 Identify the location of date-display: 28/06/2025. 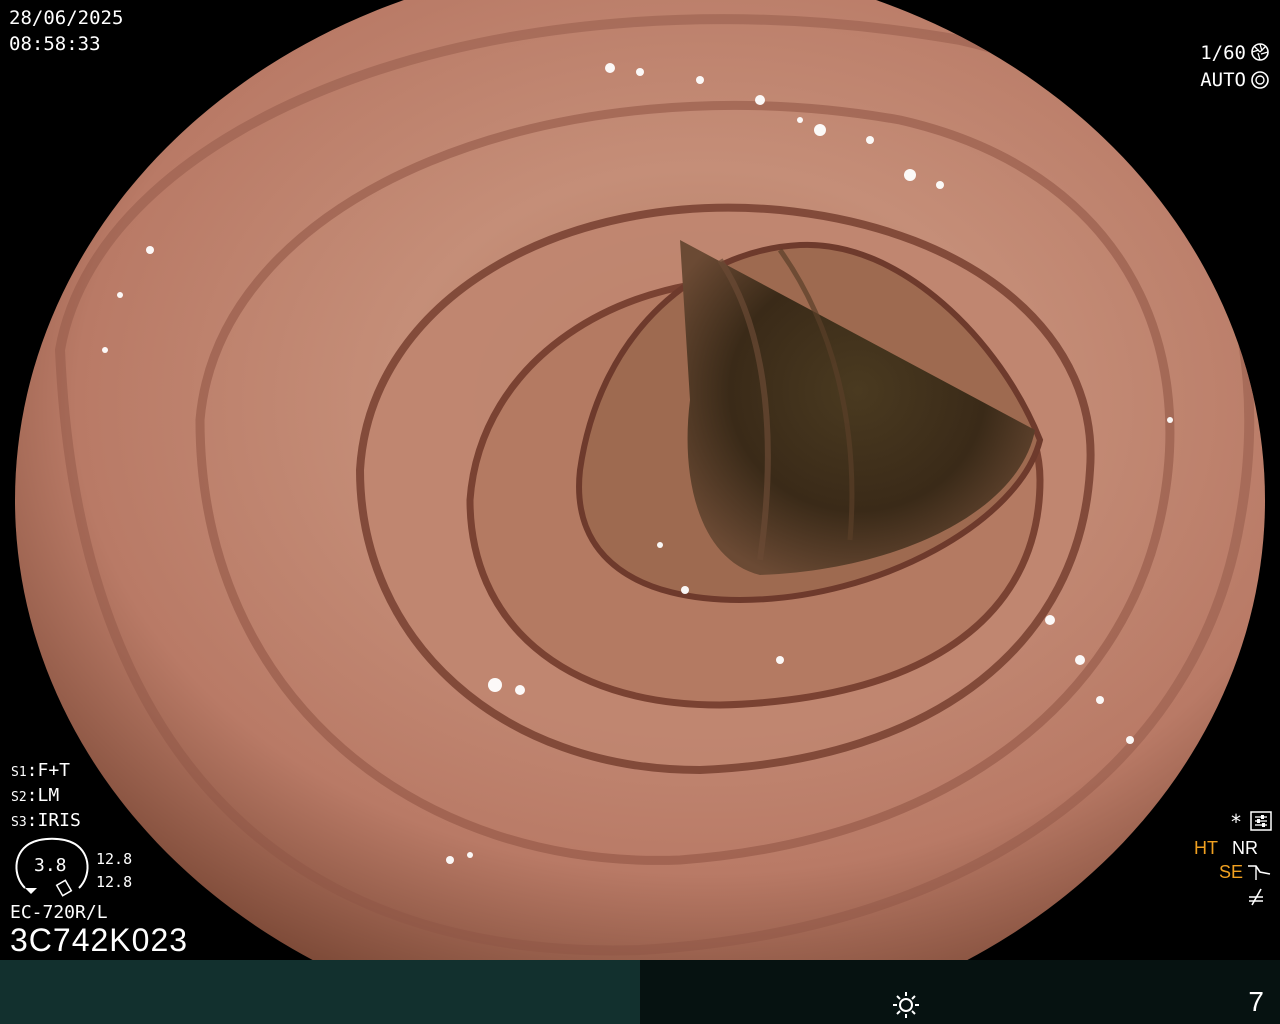
(66, 18).